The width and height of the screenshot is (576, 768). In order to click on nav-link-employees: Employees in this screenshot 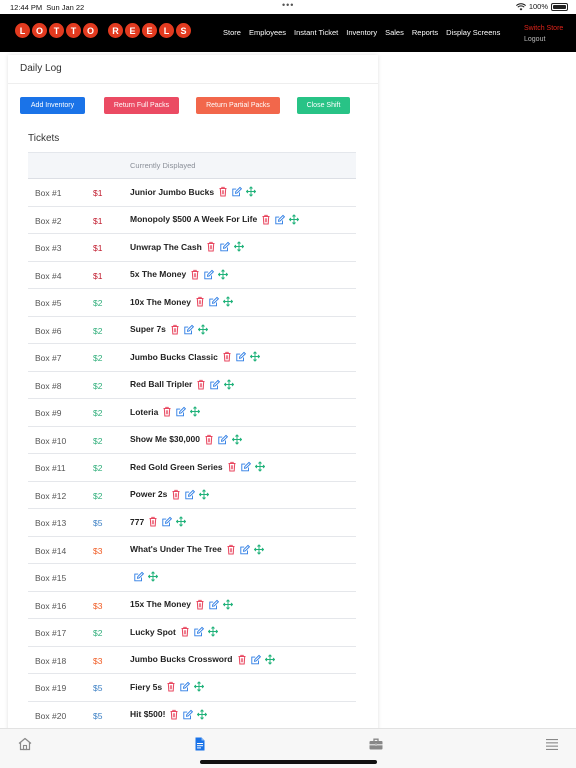, I will do `click(267, 32)`.